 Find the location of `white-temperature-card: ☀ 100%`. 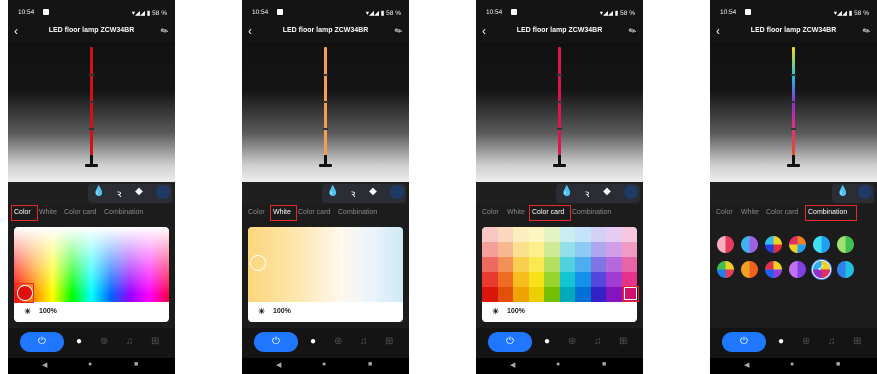

white-temperature-card: ☀ 100% is located at coordinates (325, 274).